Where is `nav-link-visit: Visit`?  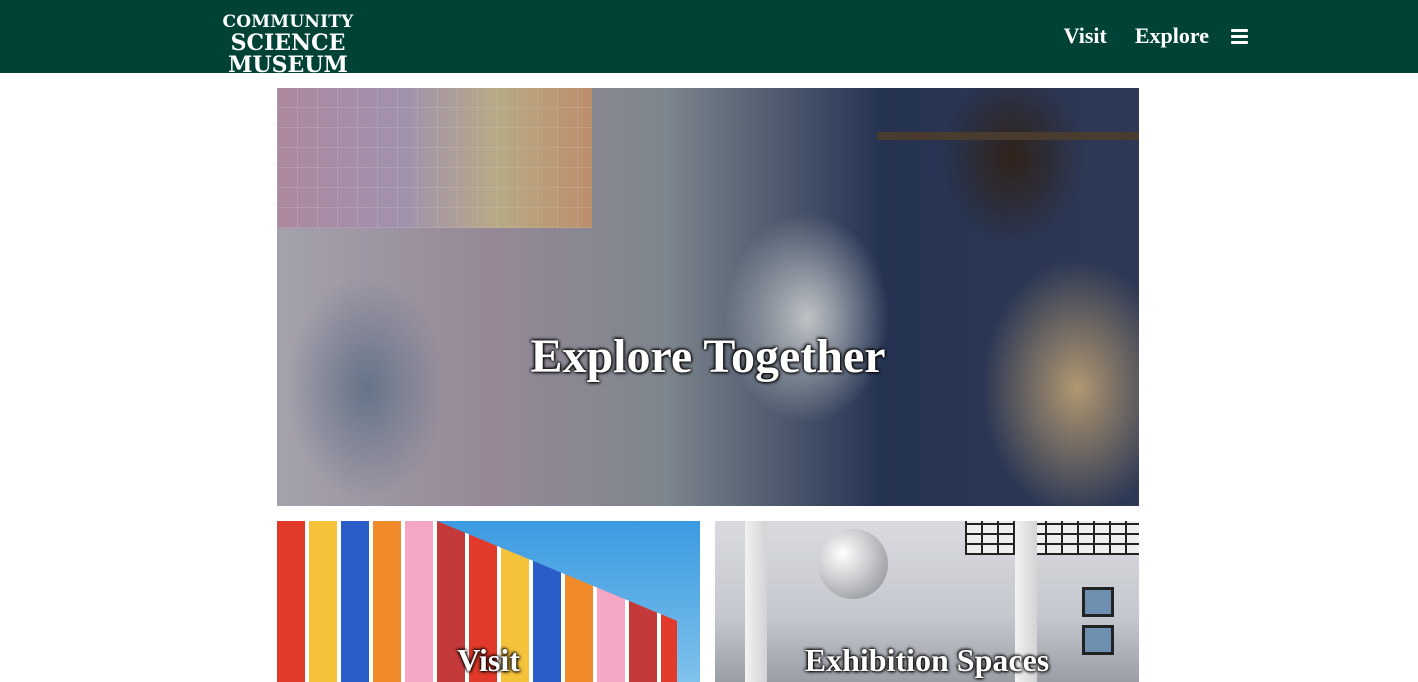 nav-link-visit: Visit is located at coordinates (1085, 36).